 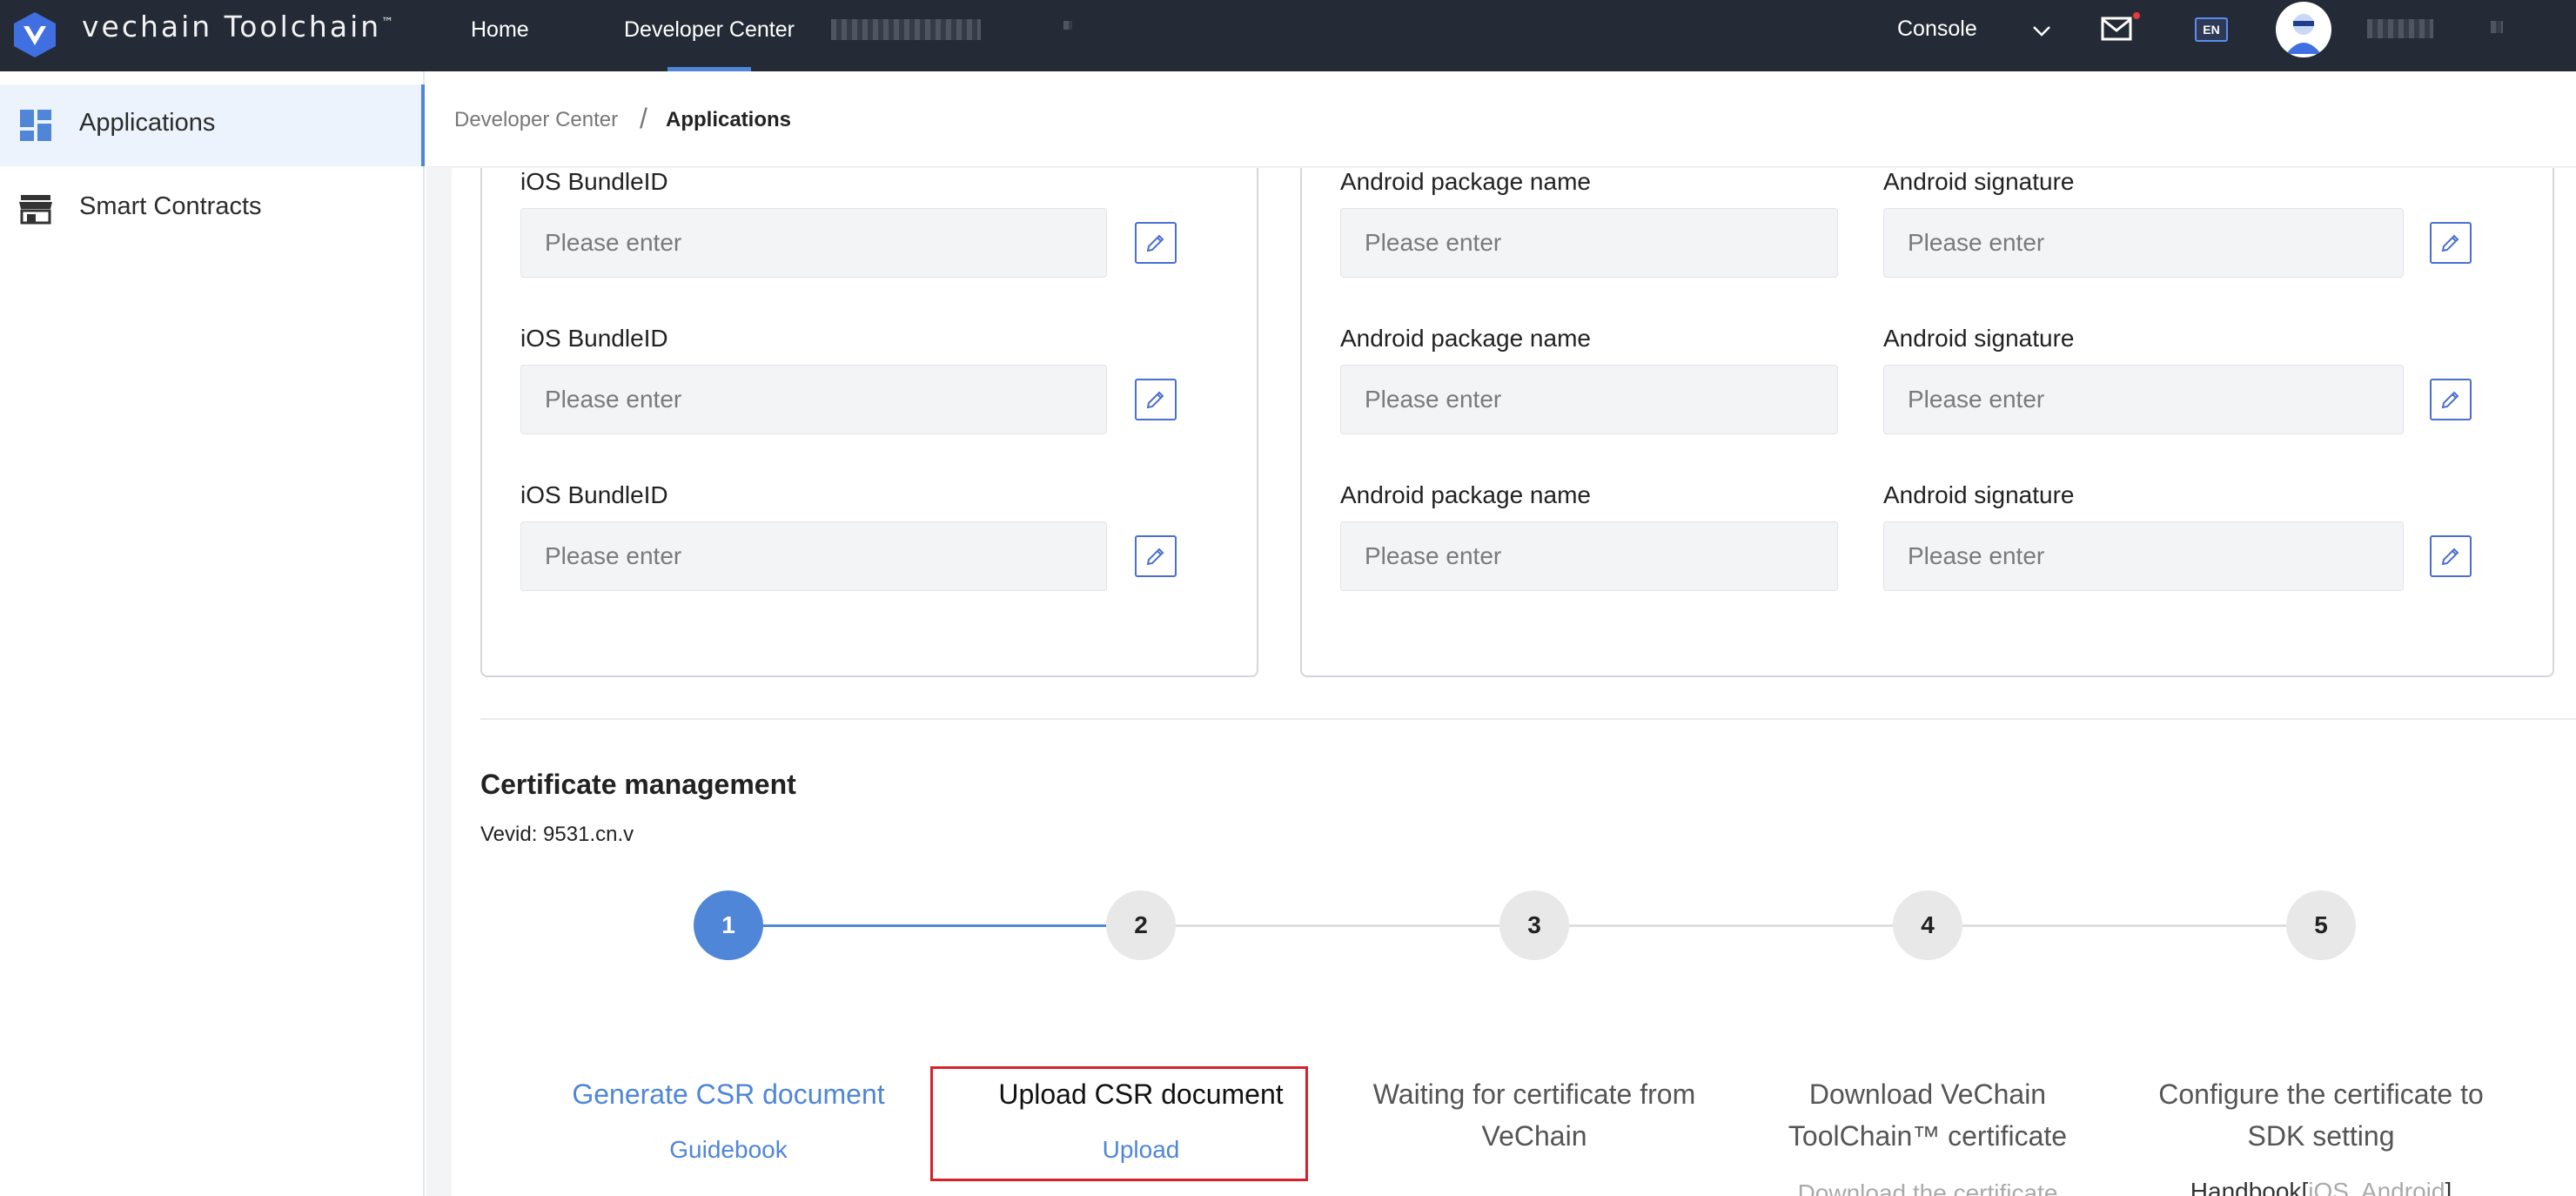 What do you see at coordinates (500, 30) in the screenshot?
I see `nav-home: Home` at bounding box center [500, 30].